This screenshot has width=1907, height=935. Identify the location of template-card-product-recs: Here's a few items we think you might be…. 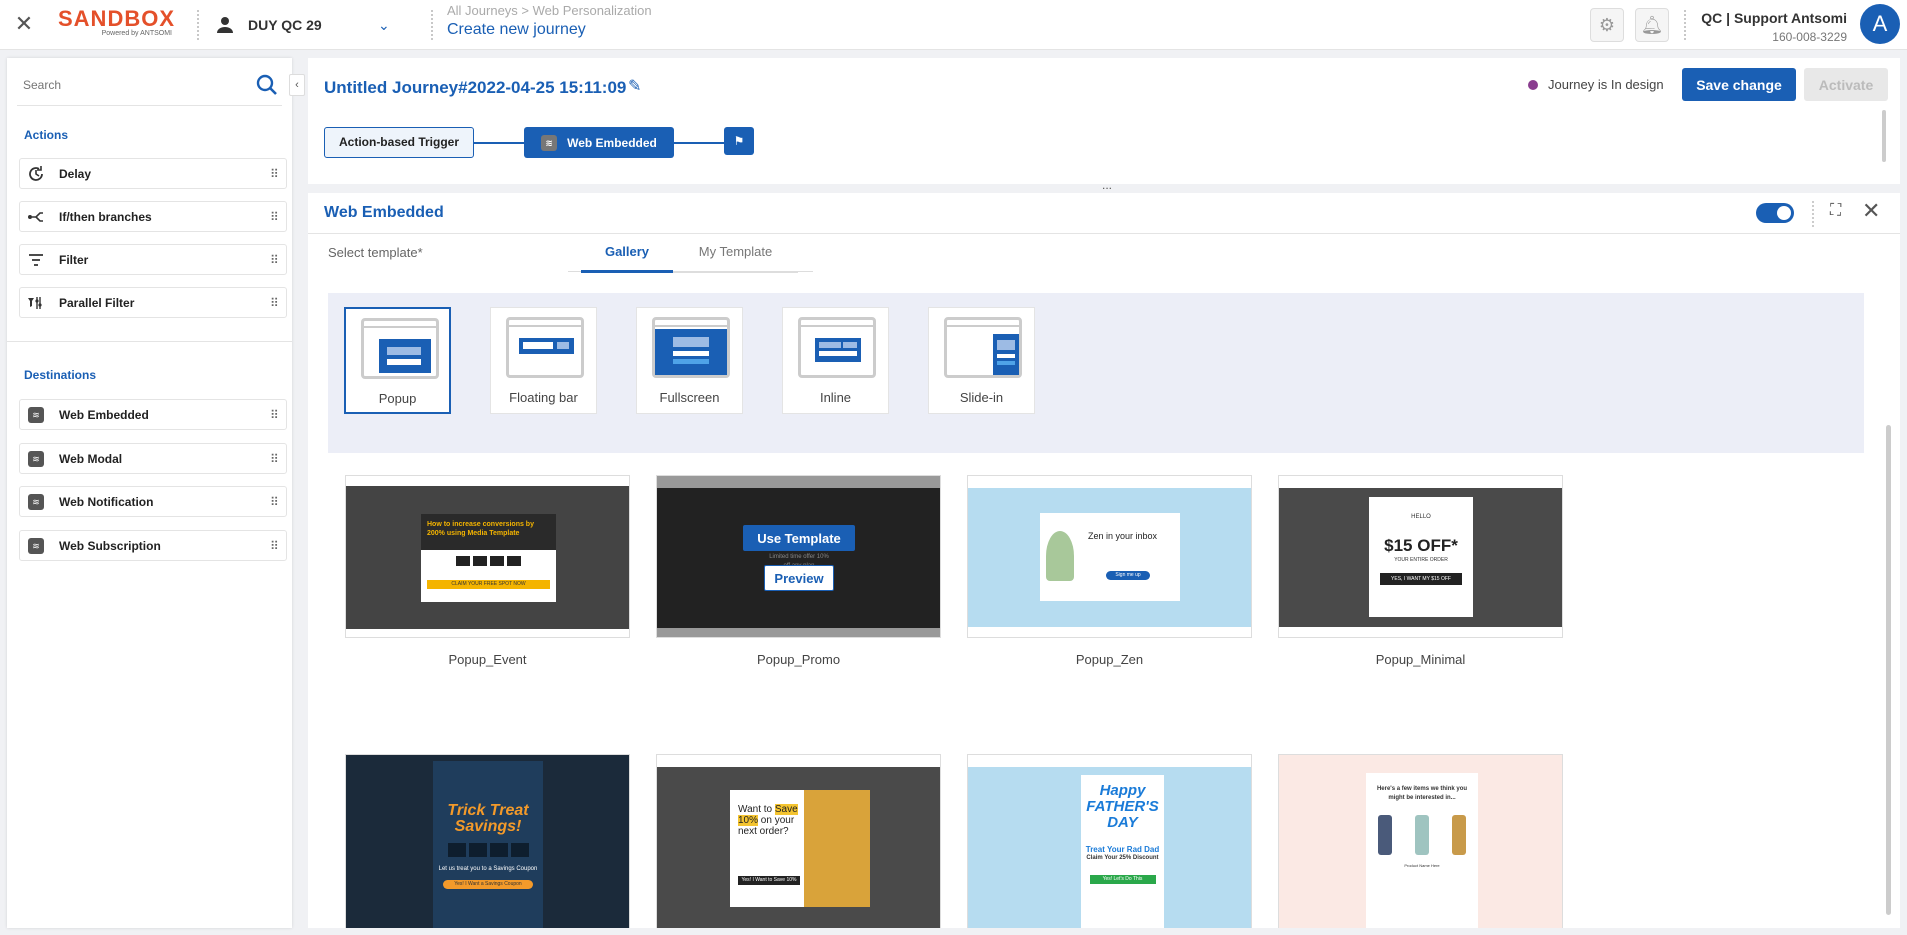
(1420, 841).